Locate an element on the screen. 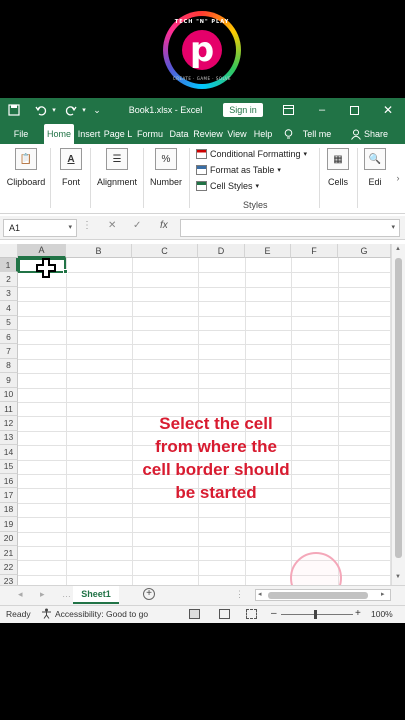 Image resolution: width=405 pixels, height=720 pixels. undo-dropdown-icon: ▾ is located at coordinates (54, 110).